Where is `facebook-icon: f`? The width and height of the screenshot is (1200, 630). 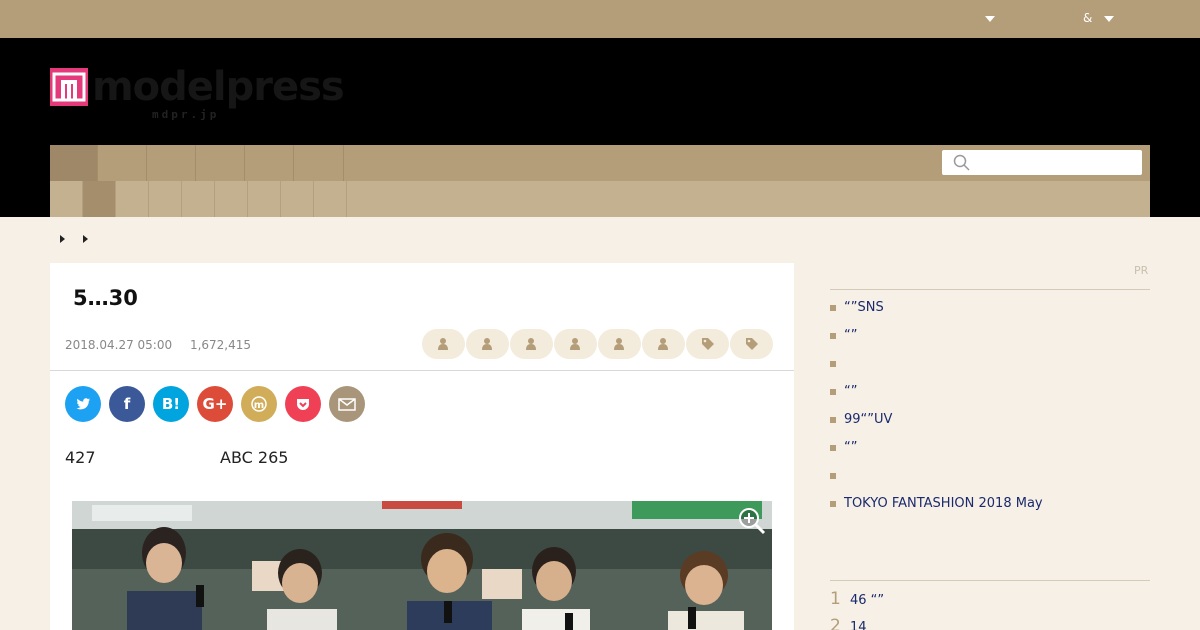
facebook-icon: f is located at coordinates (127, 404).